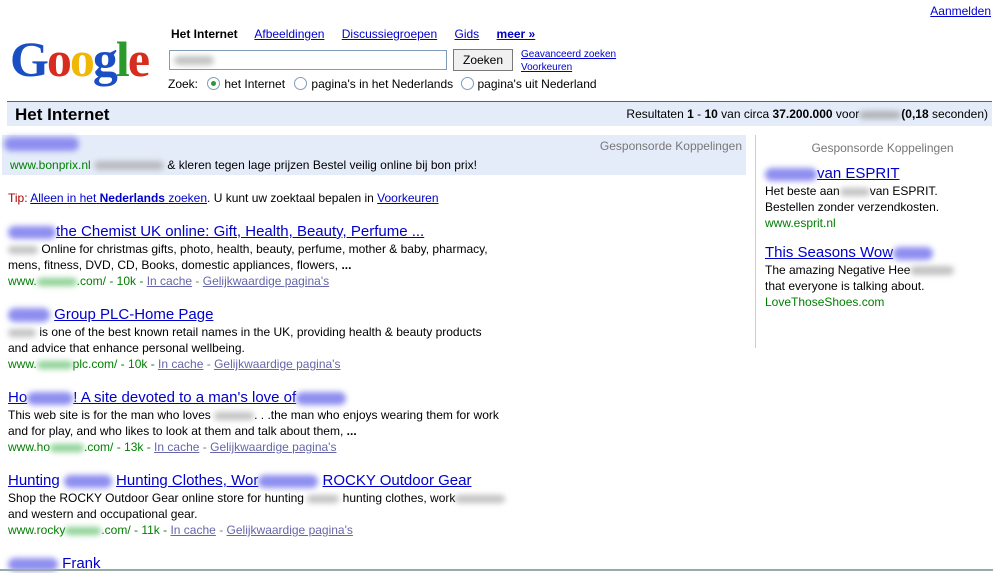  Describe the element at coordinates (183, 84) in the screenshot. I see `zoek-label: Zoek:` at that location.